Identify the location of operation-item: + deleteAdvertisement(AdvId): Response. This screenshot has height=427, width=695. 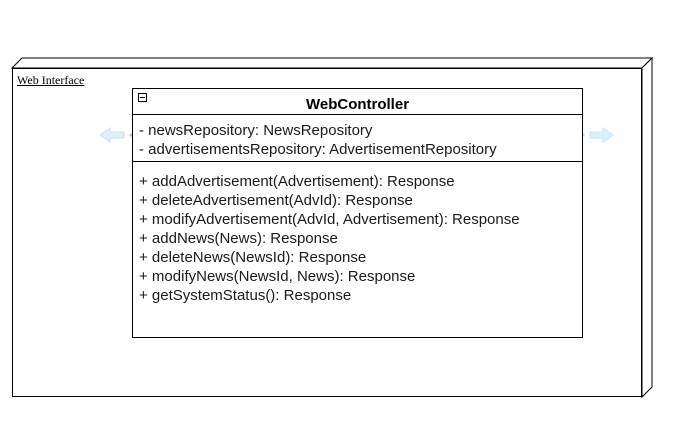
(276, 200).